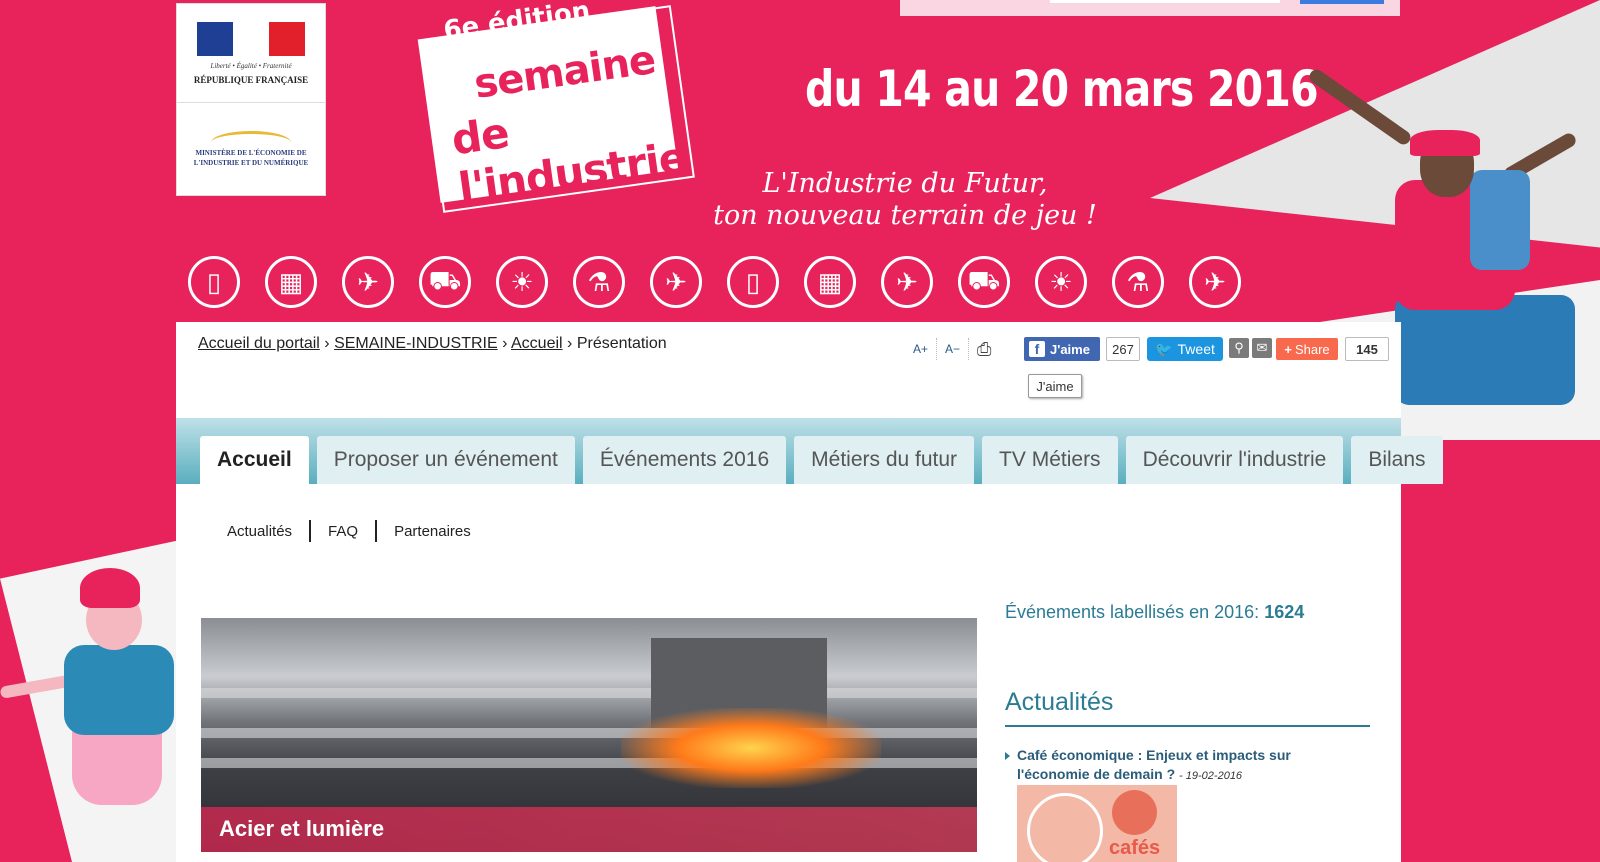  I want to click on twitter-icon: 🐦, so click(1164, 348).